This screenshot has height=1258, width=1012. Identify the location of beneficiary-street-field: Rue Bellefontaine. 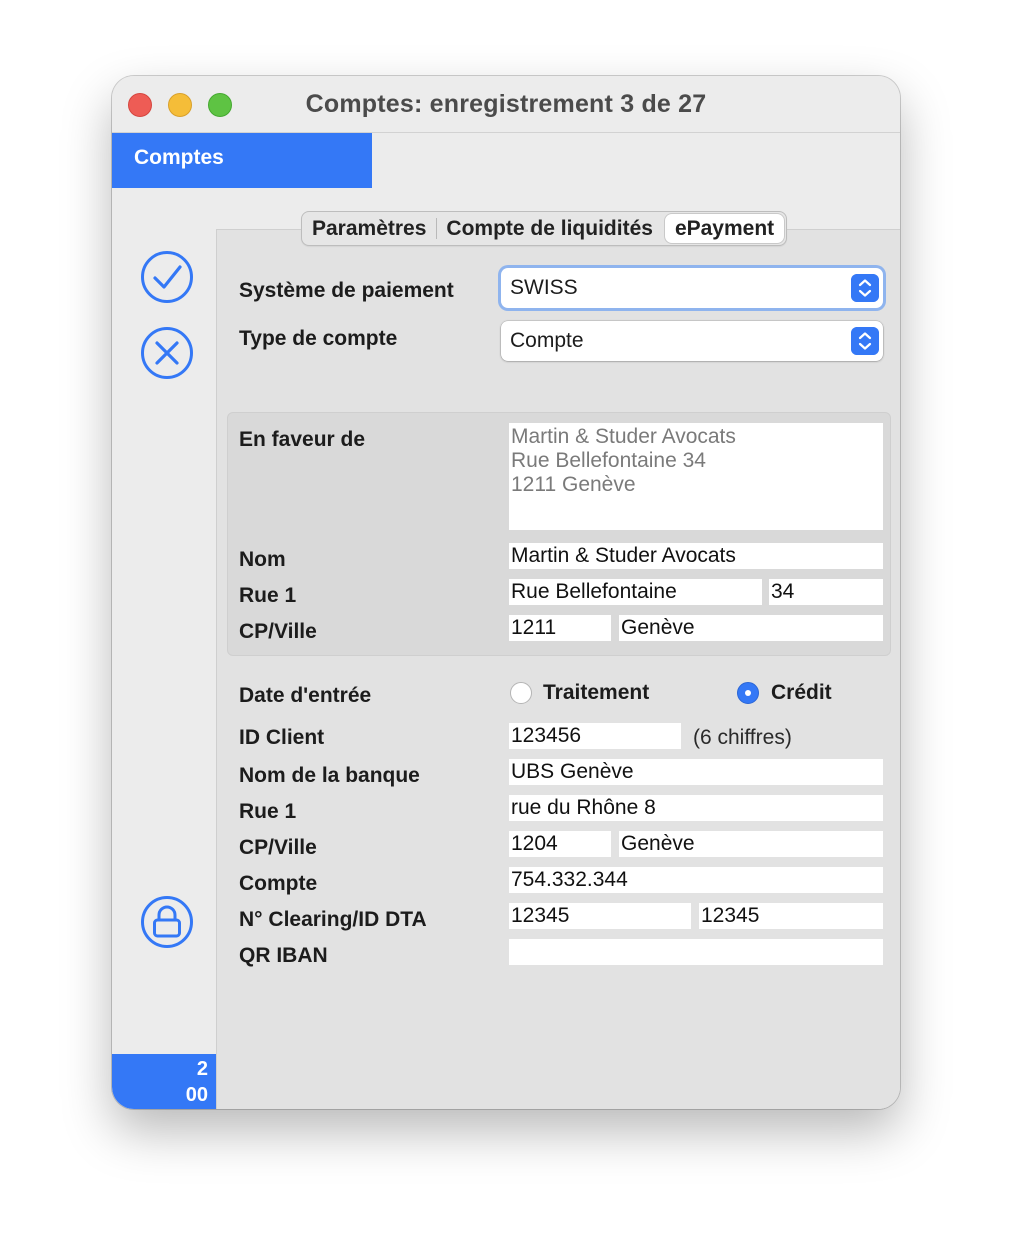
(635, 592).